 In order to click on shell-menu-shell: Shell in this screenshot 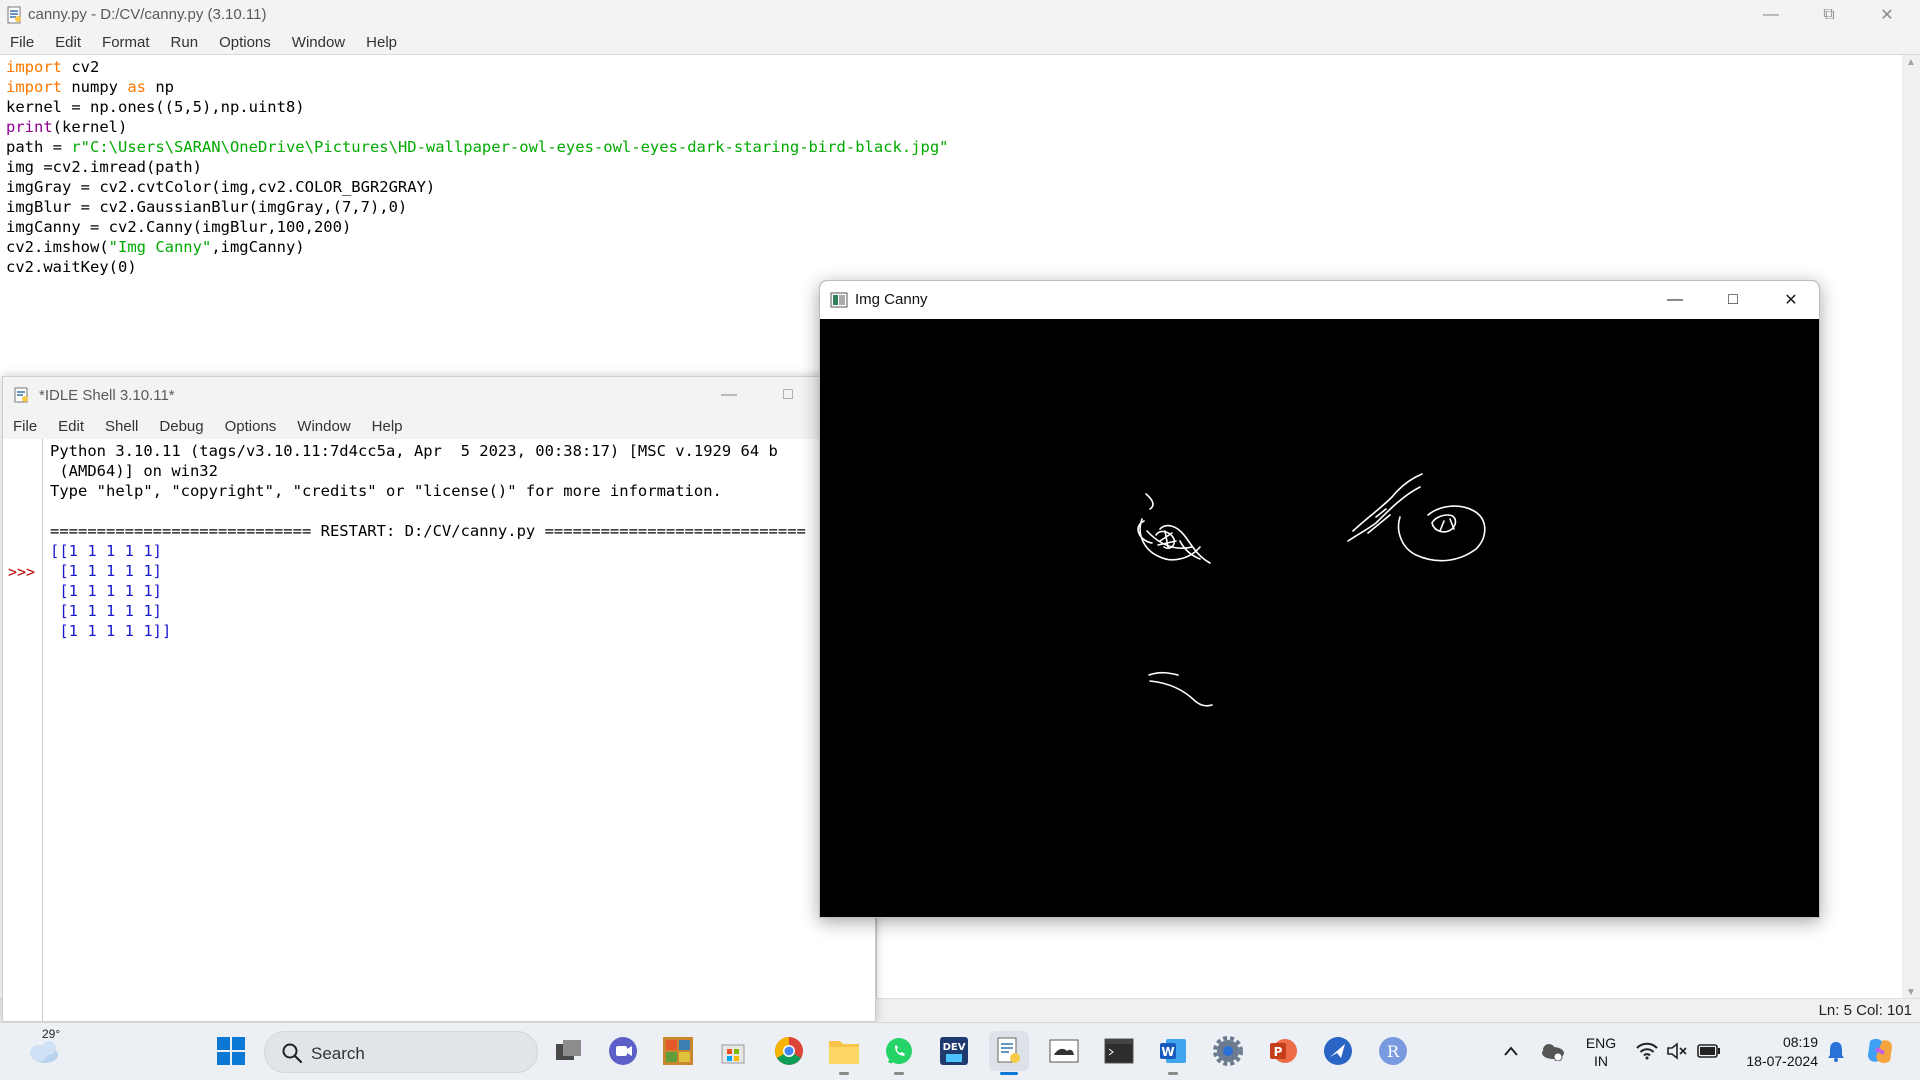, I will do `click(121, 426)`.